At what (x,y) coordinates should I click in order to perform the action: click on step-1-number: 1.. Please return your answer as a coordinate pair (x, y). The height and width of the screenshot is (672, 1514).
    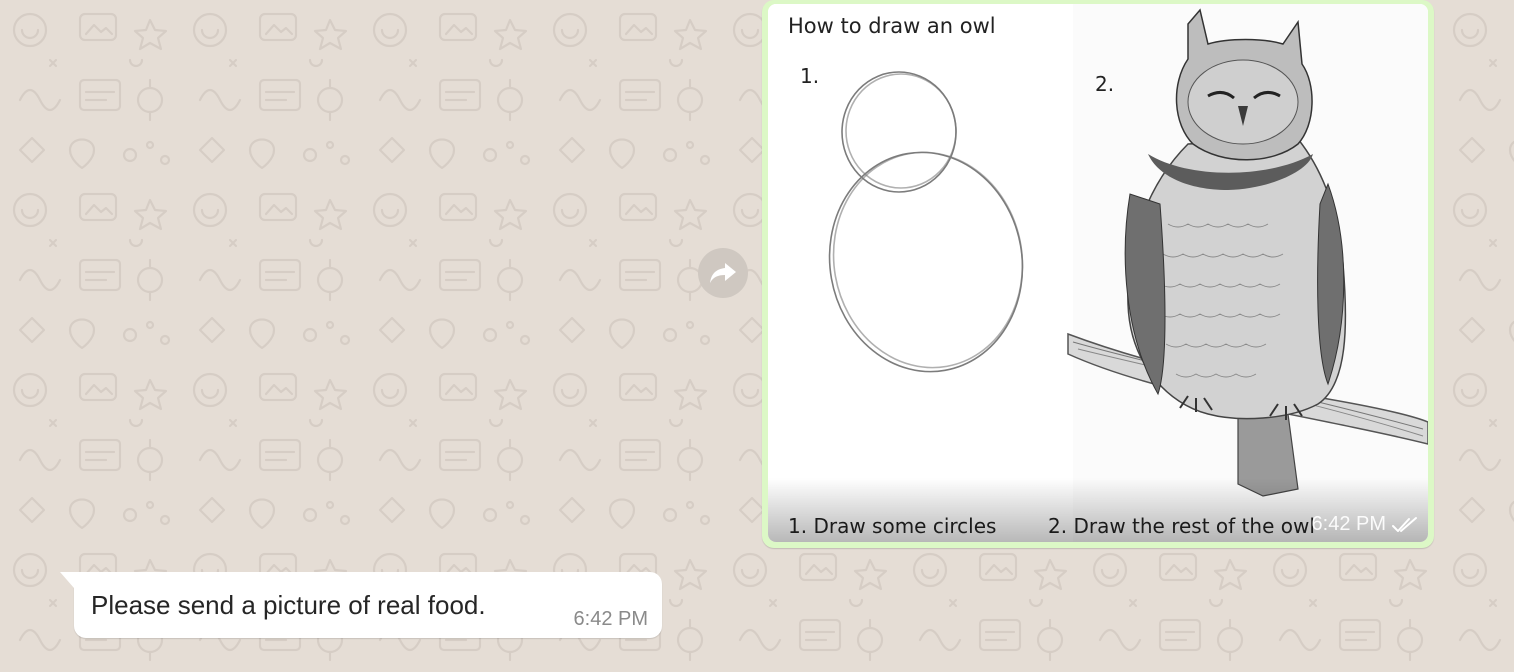
    Looking at the image, I should click on (810, 76).